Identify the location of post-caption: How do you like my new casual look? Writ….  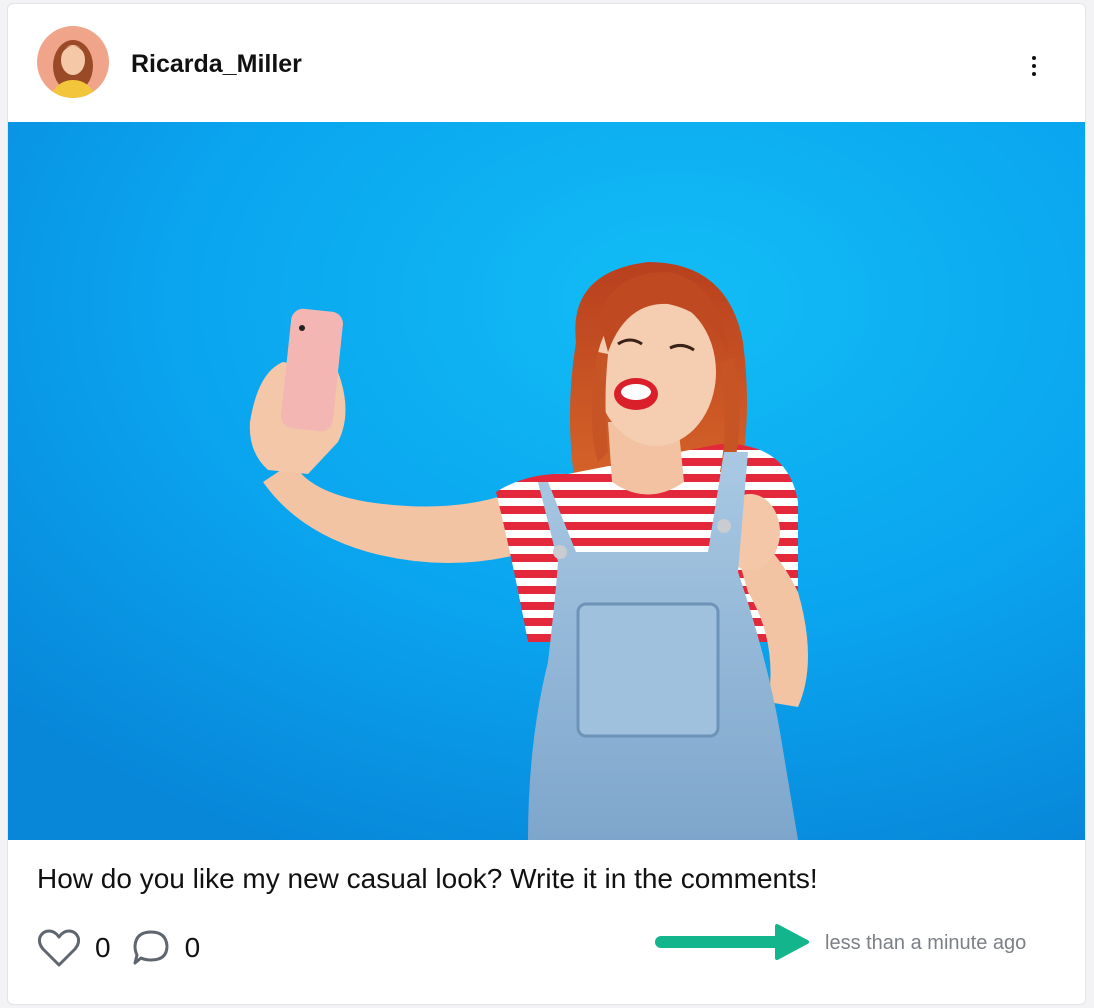
(427, 878).